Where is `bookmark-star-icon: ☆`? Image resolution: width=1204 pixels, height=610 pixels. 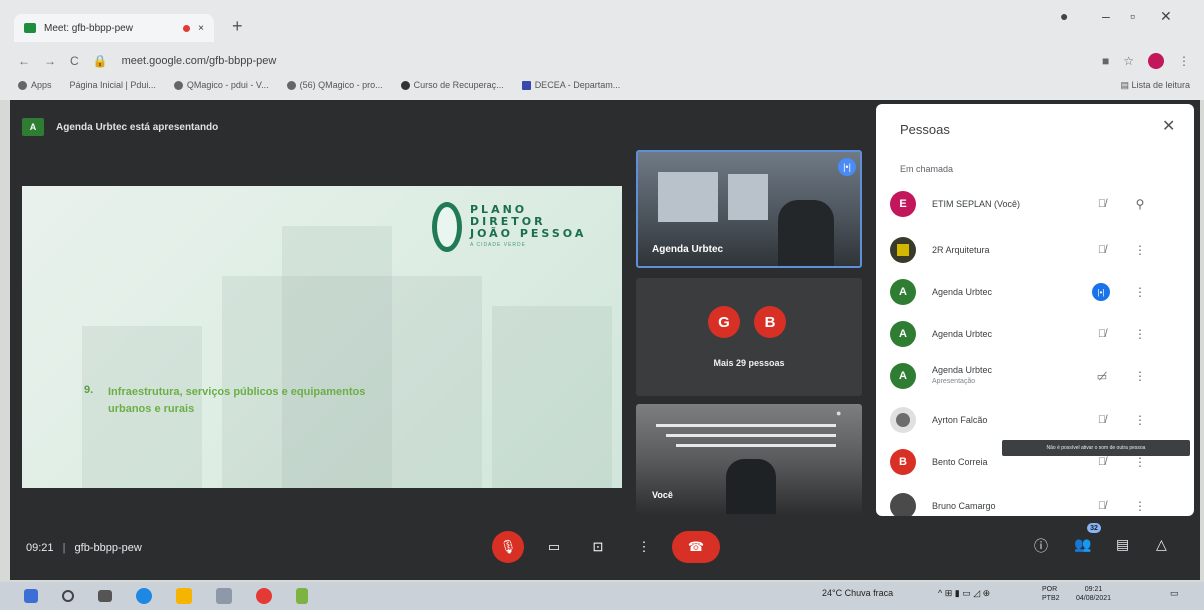
bookmark-star-icon: ☆ is located at coordinates (1128, 61).